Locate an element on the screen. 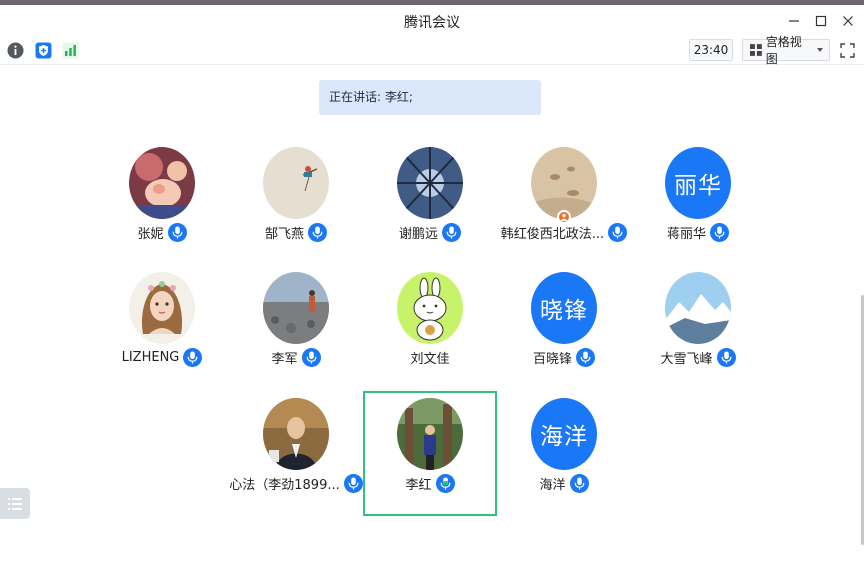  shield-icon is located at coordinates (43, 50).